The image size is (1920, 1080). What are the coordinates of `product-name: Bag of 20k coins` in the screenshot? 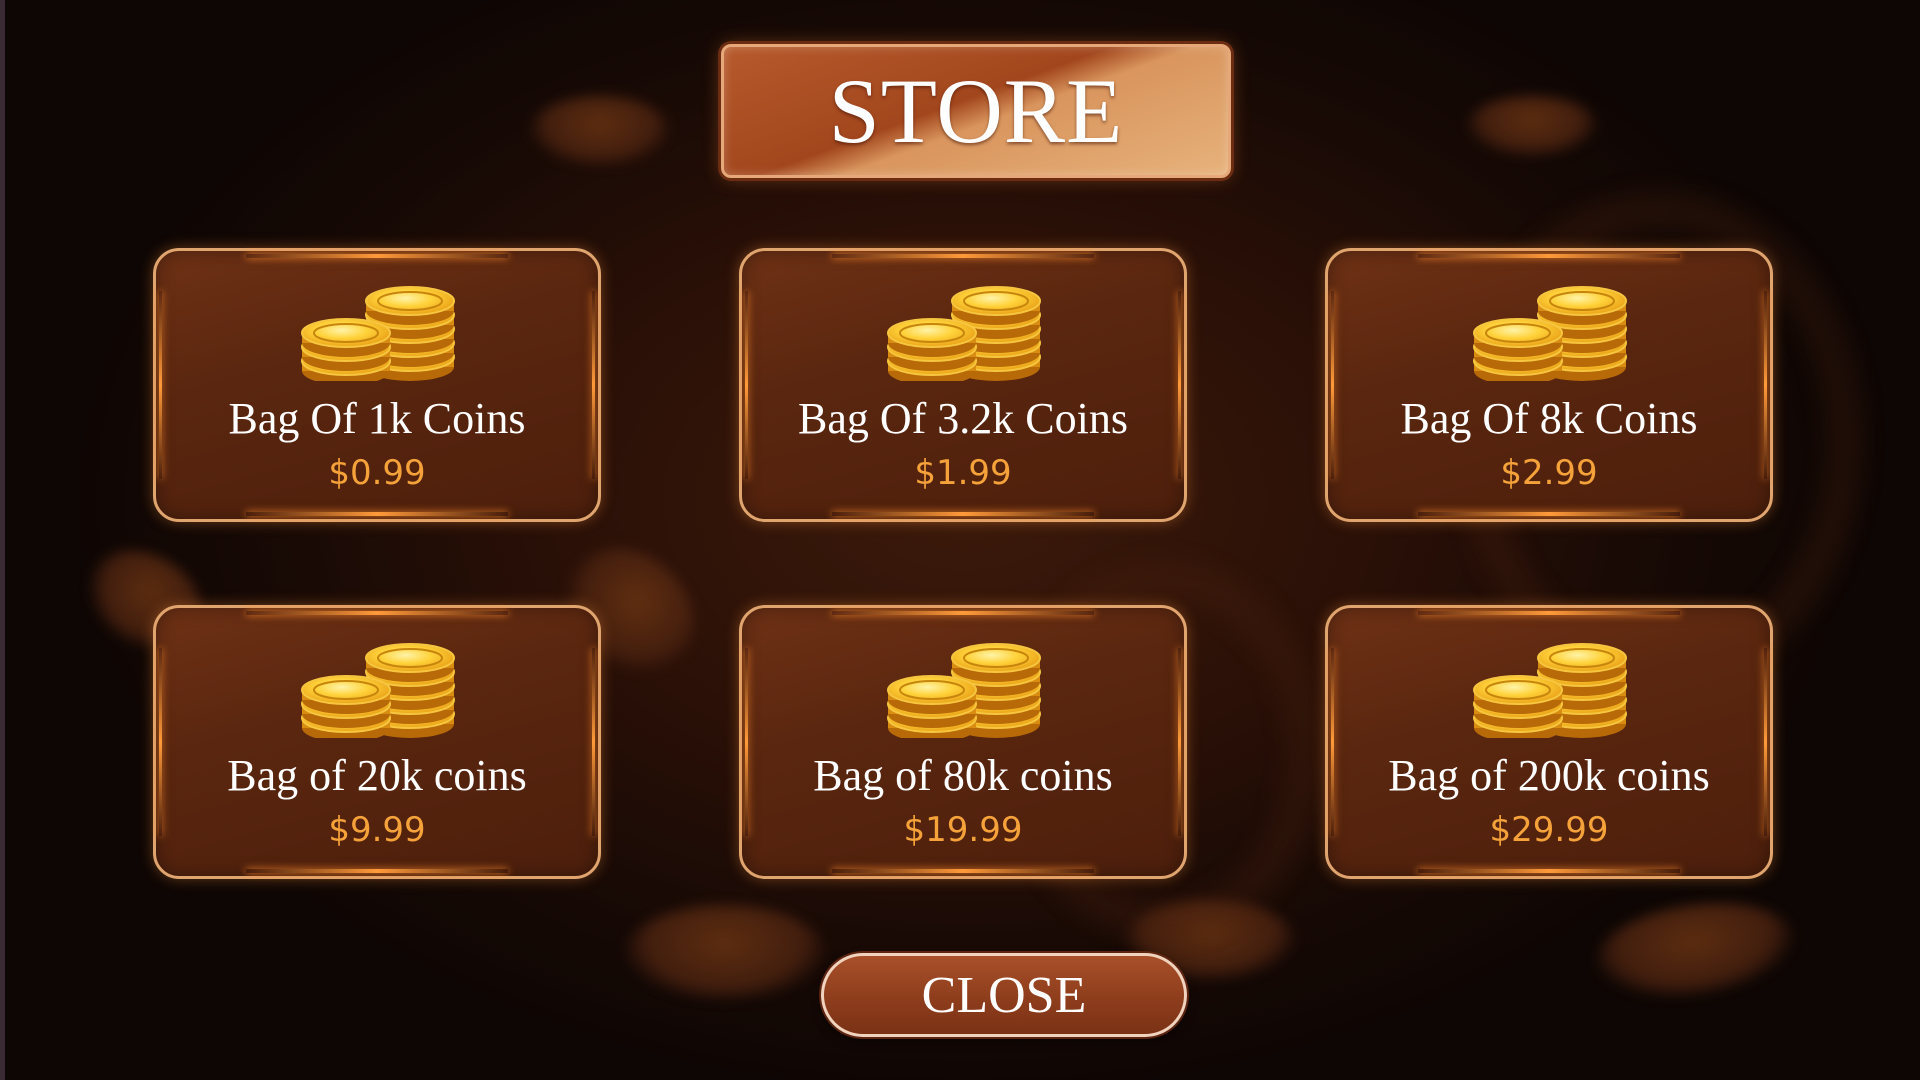 It's located at (377, 775).